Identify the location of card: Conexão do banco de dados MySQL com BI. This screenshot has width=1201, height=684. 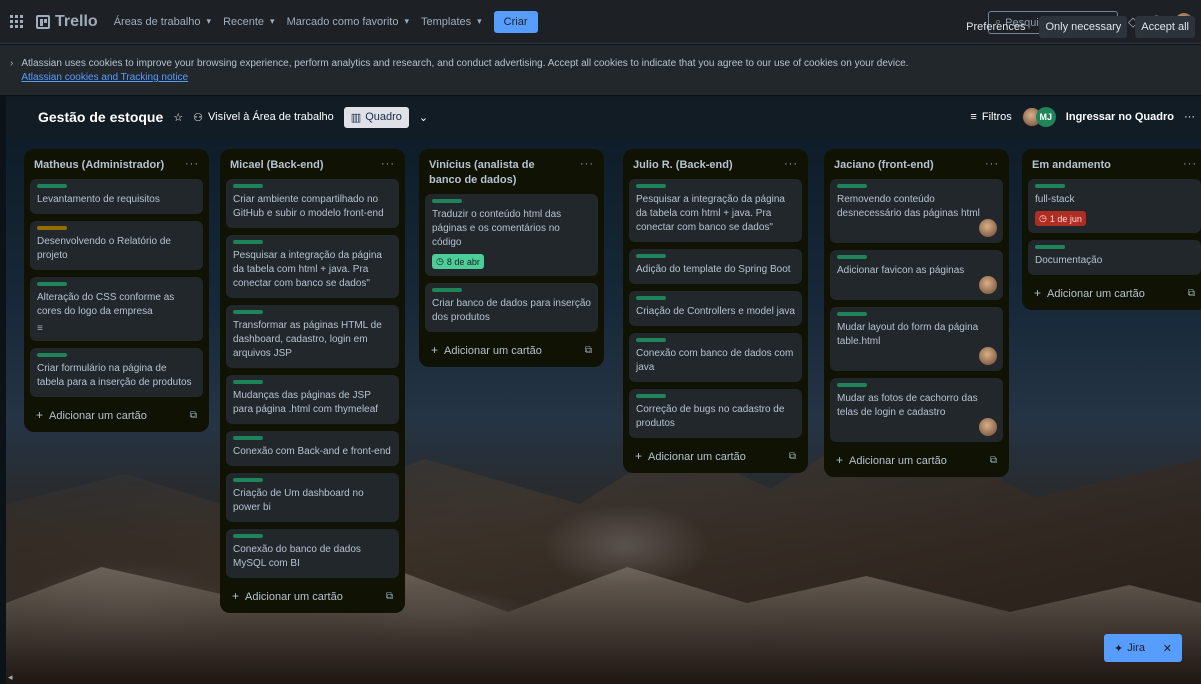
(312, 553).